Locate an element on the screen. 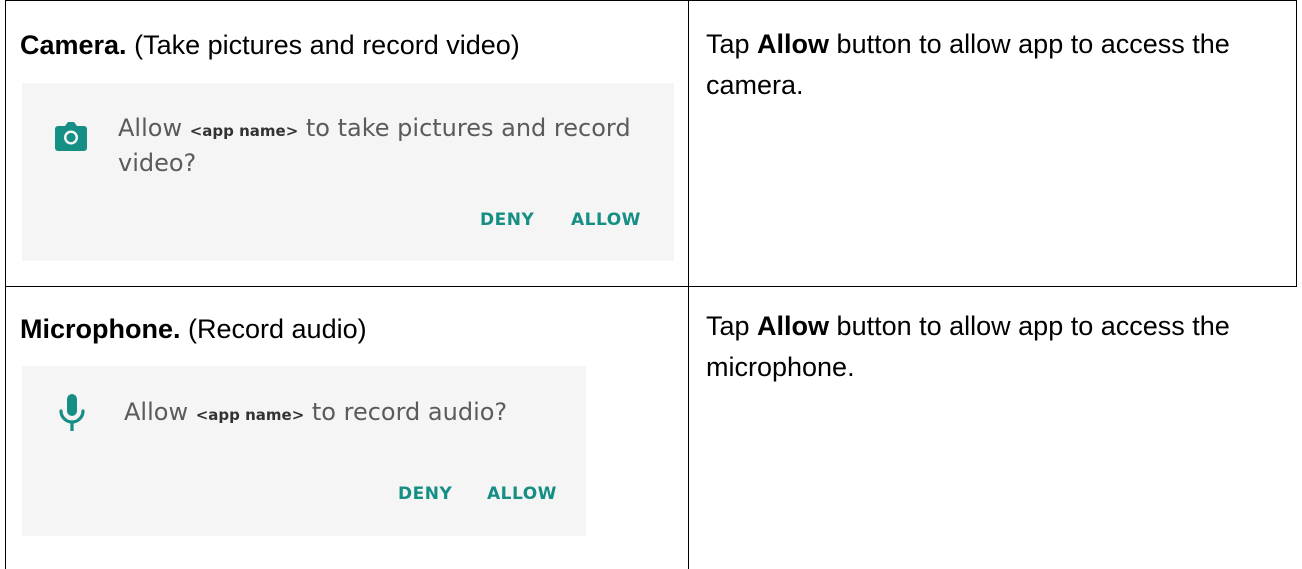 This screenshot has width=1302, height=569. camera-heading-detail: (Take pictures and record video) is located at coordinates (323, 45).